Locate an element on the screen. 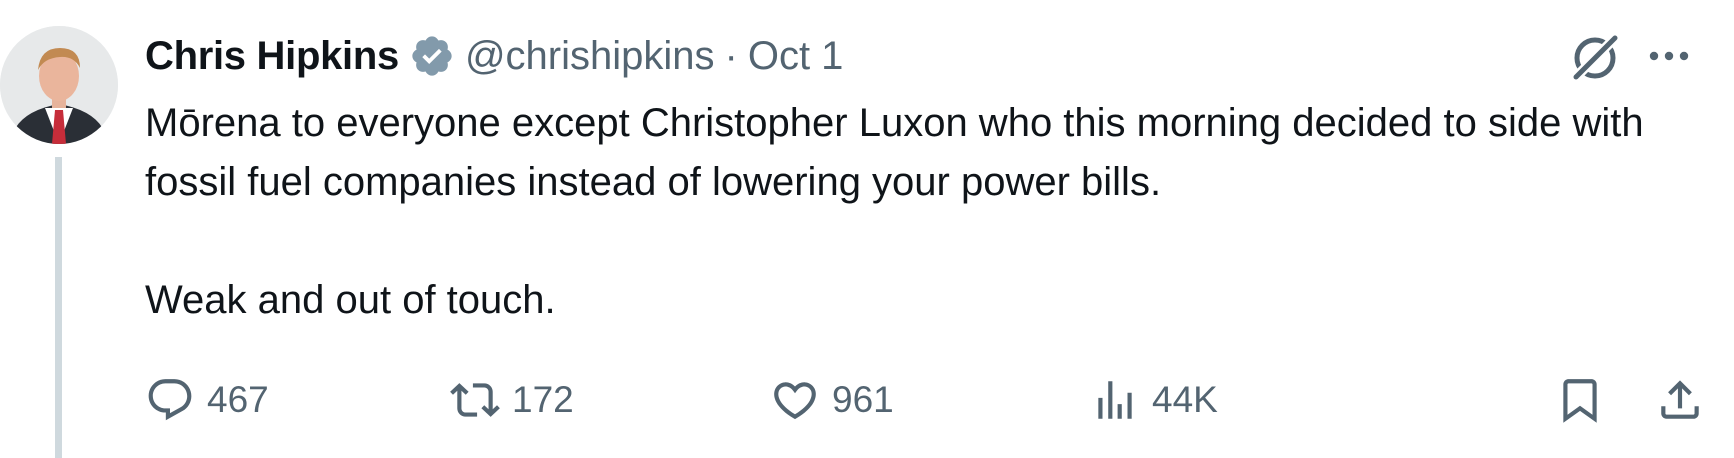 This screenshot has height=458, width=1734. action-bar: 467 172 961 44K is located at coordinates (925, 400).